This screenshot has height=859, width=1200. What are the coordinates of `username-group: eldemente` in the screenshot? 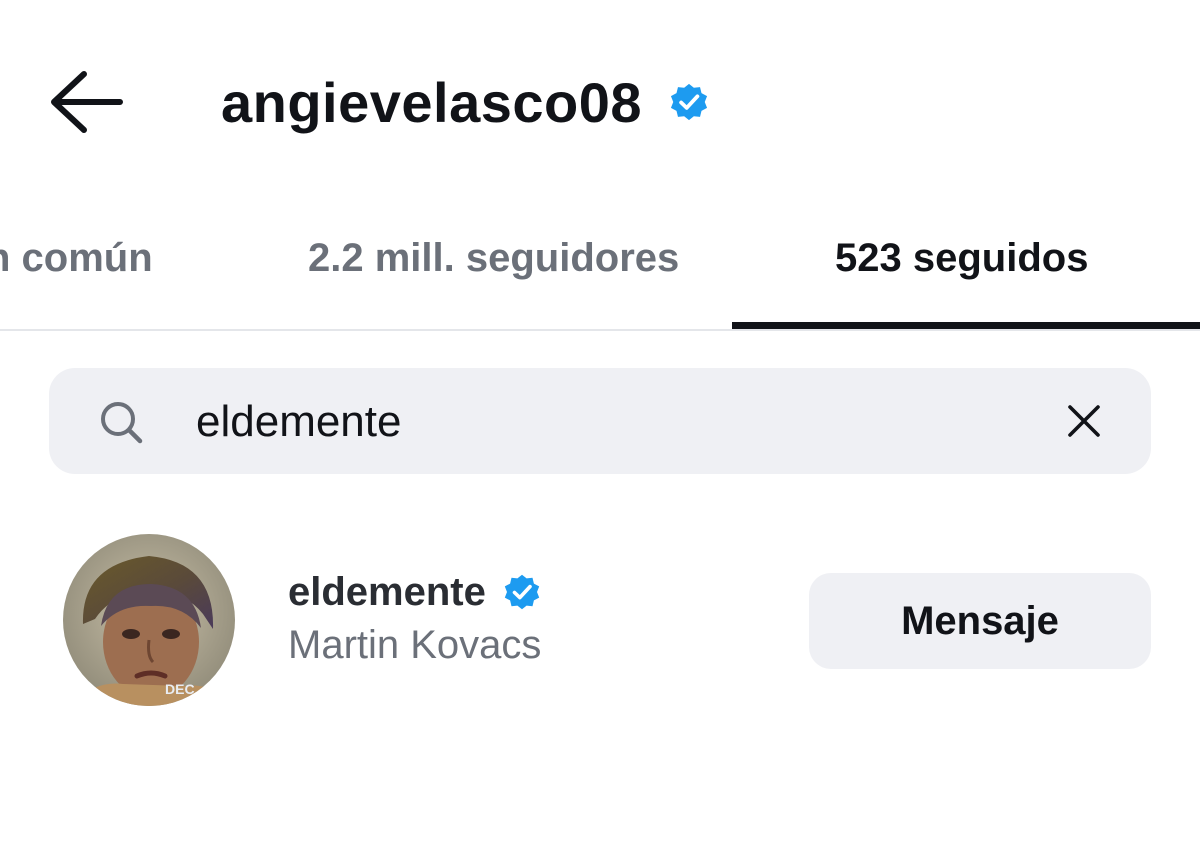 It's located at (415, 592).